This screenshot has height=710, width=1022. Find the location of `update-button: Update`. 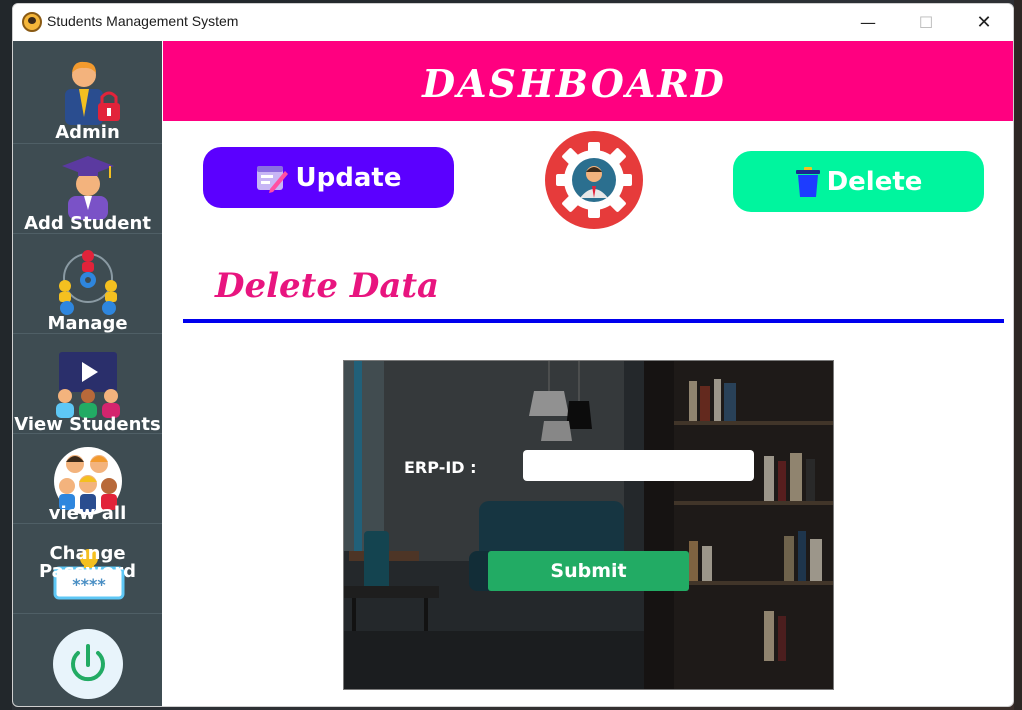

update-button: Update is located at coordinates (328, 177).